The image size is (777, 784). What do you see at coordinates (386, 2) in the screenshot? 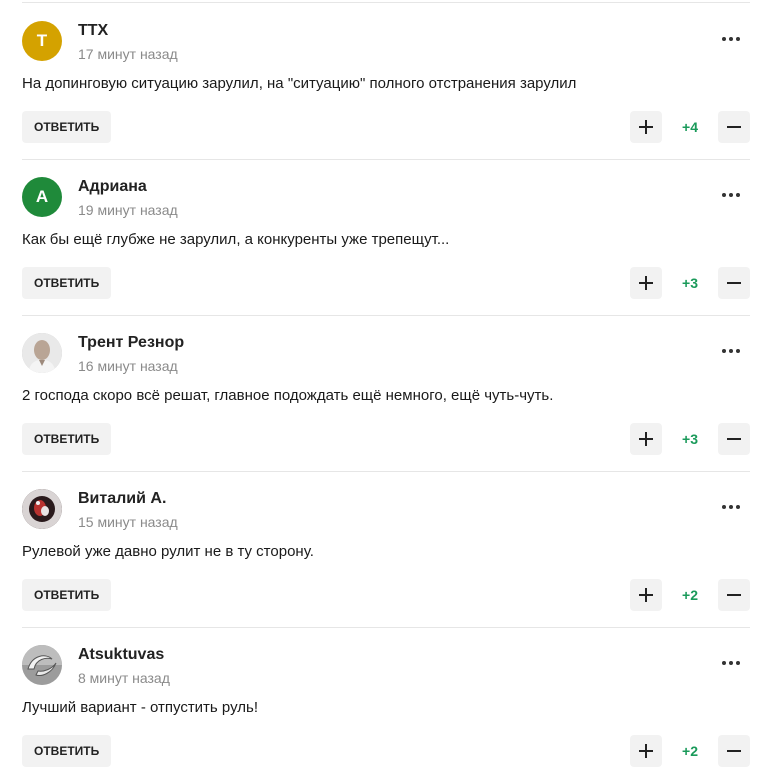
I see `divider` at bounding box center [386, 2].